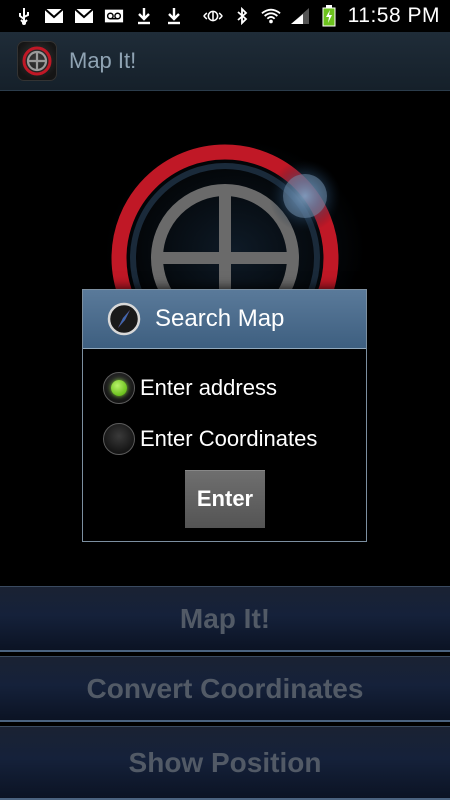  What do you see at coordinates (114, 16) in the screenshot?
I see `voicemail-icon` at bounding box center [114, 16].